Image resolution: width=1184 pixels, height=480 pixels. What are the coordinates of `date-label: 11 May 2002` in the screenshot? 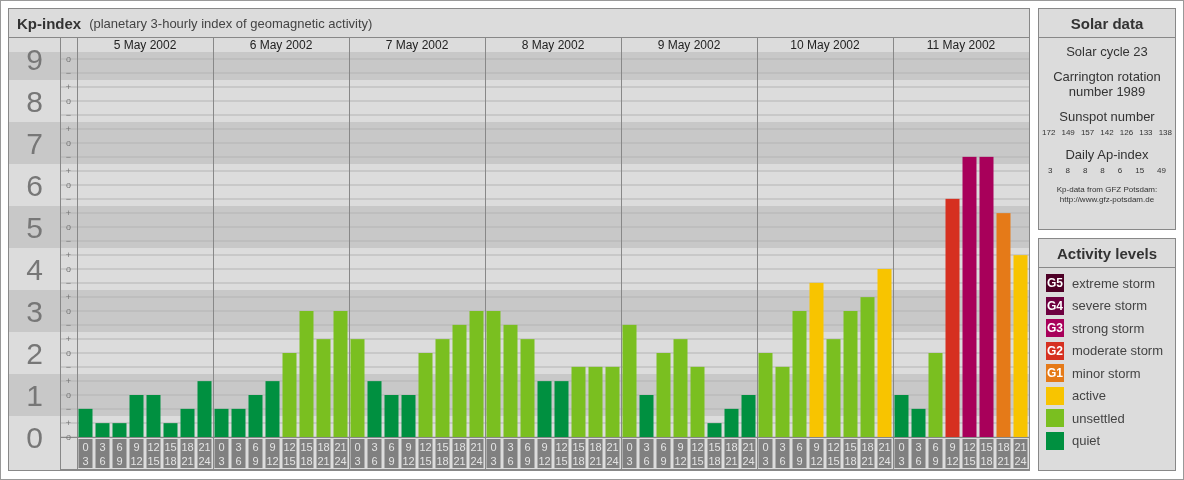 It's located at (961, 45).